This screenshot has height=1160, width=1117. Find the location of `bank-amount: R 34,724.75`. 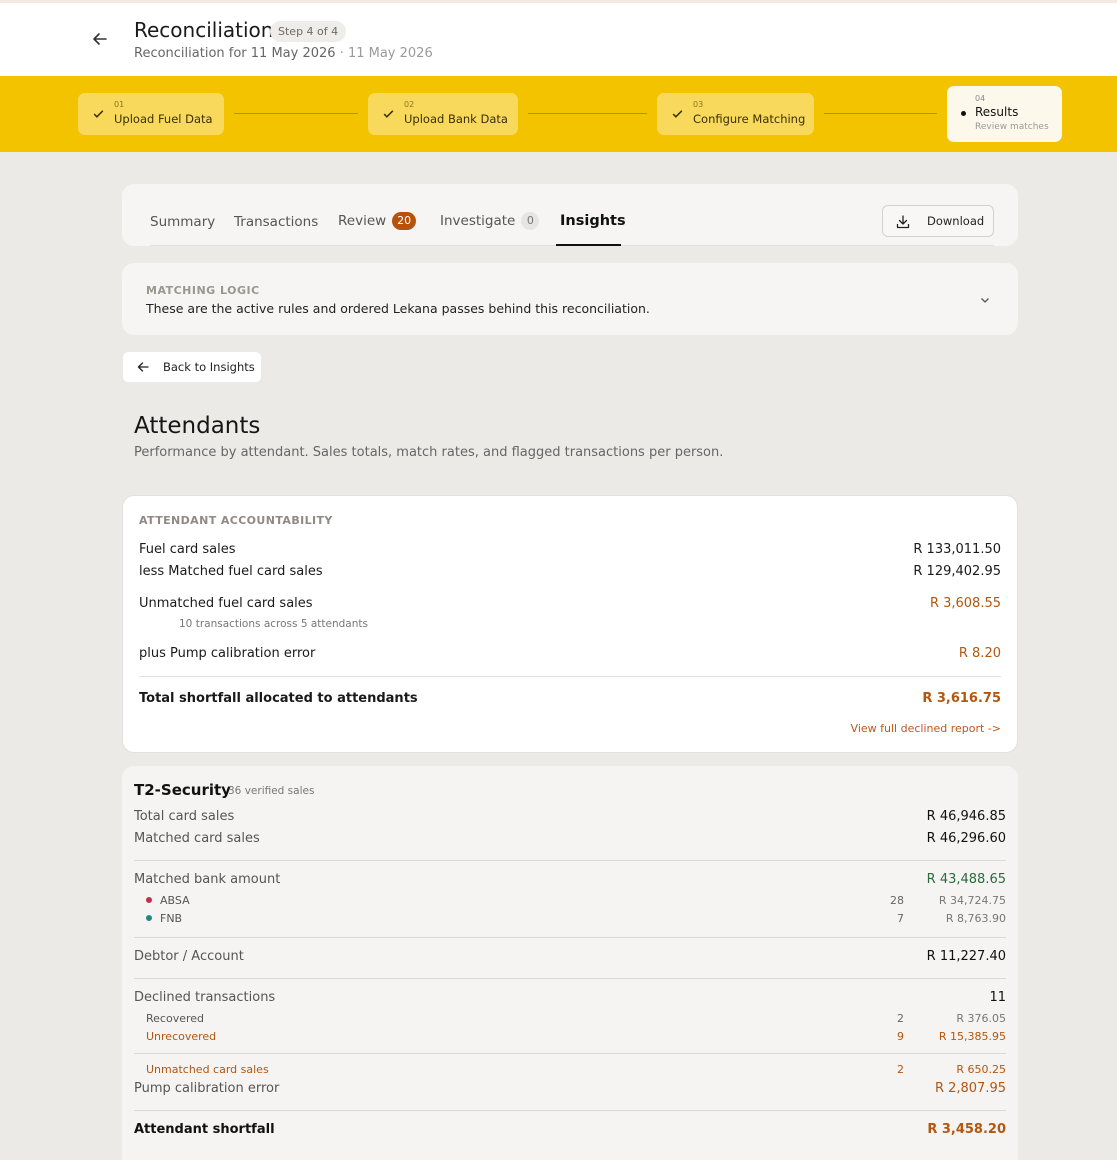

bank-amount: R 34,724.75 is located at coordinates (972, 900).